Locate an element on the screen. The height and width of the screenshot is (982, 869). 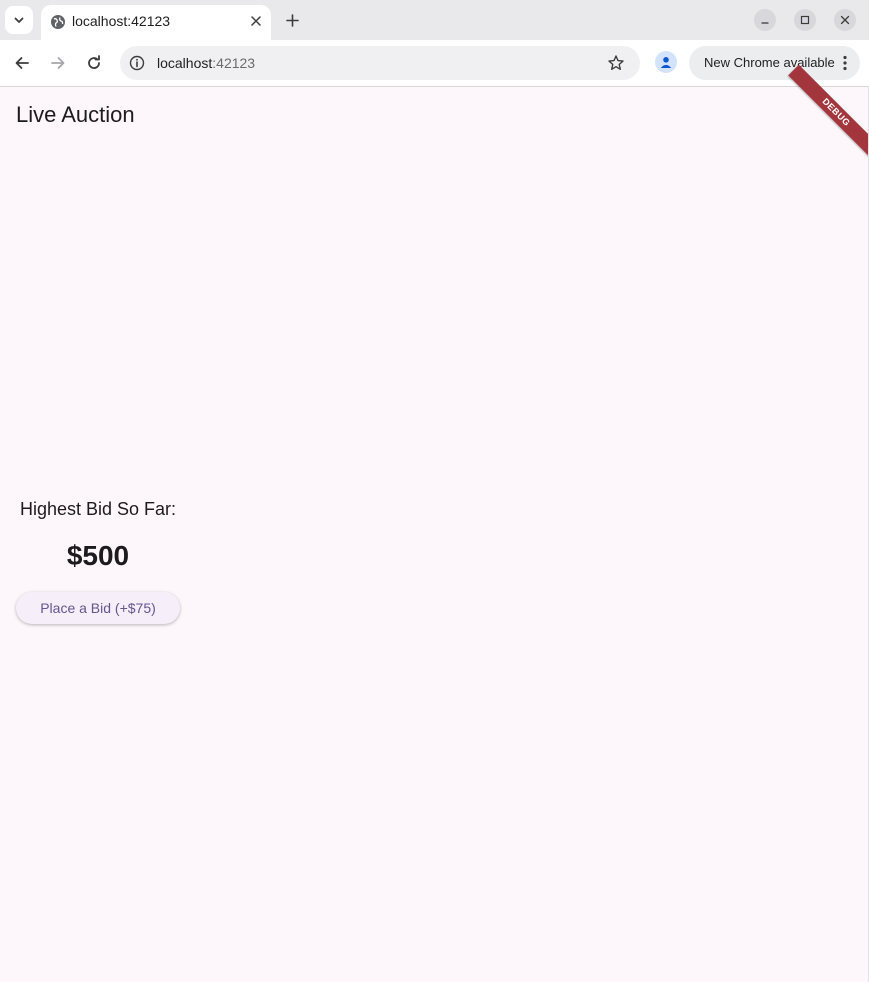
browser-tab: localhost:42123 is located at coordinates (156, 22).